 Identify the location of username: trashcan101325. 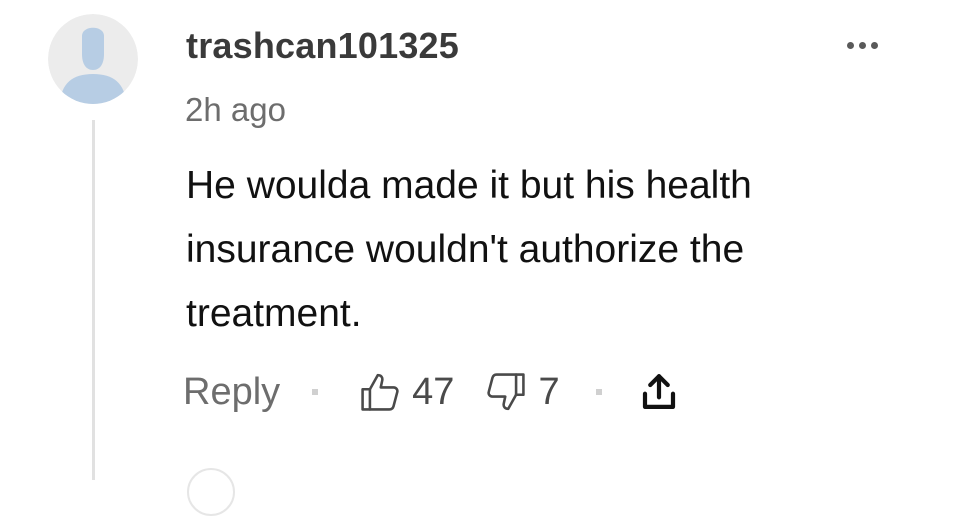
(322, 46).